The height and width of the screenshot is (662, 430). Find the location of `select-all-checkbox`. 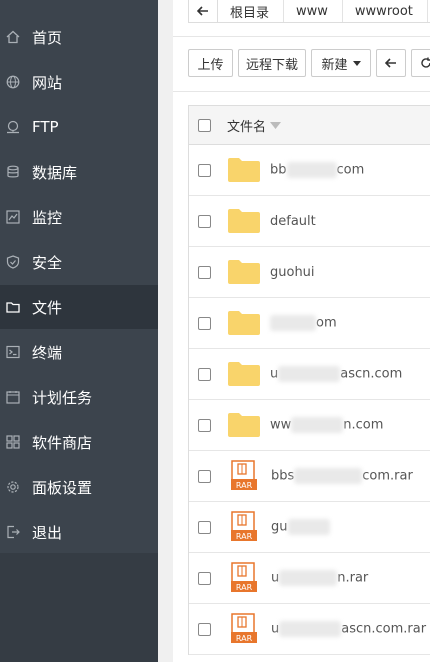

select-all-checkbox is located at coordinates (204, 125).